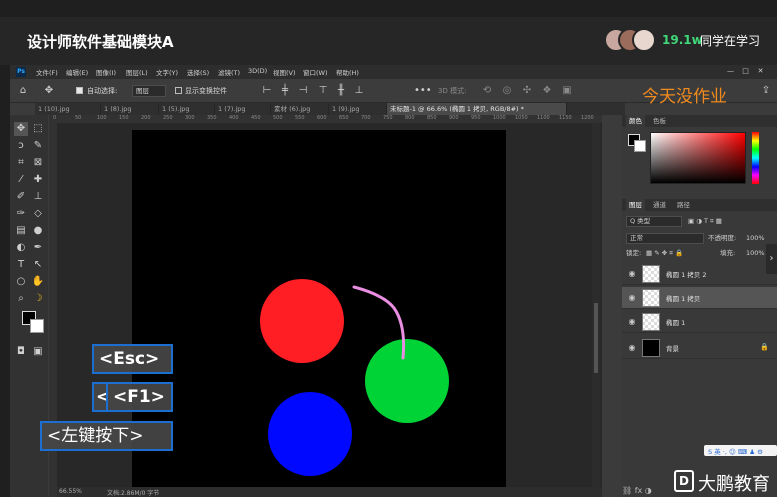 Image resolution: width=777 pixels, height=497 pixels. Describe the element at coordinates (77, 72) in the screenshot. I see `menu-edit: 编辑(E)` at that location.